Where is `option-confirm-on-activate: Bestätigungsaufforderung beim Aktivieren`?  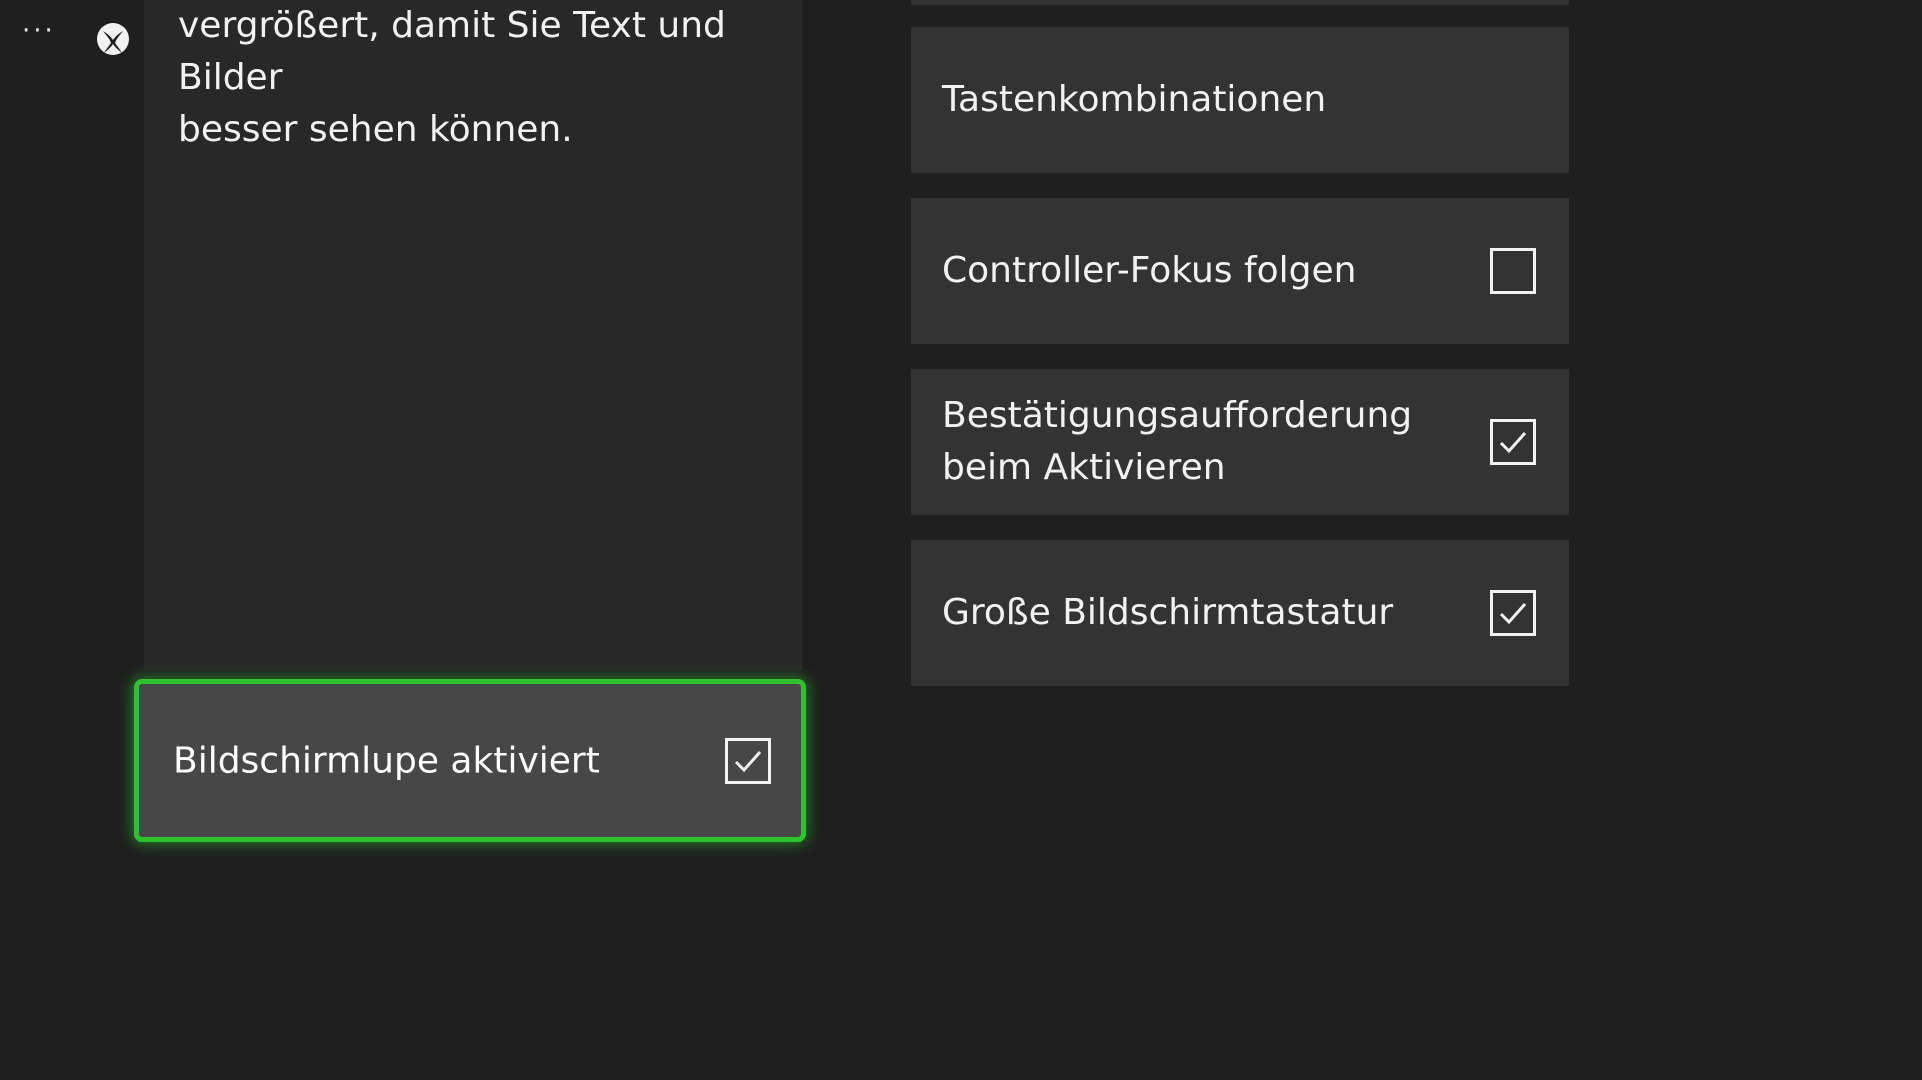 option-confirm-on-activate: Bestätigungsaufforderung beim Aktivieren is located at coordinates (1240, 442).